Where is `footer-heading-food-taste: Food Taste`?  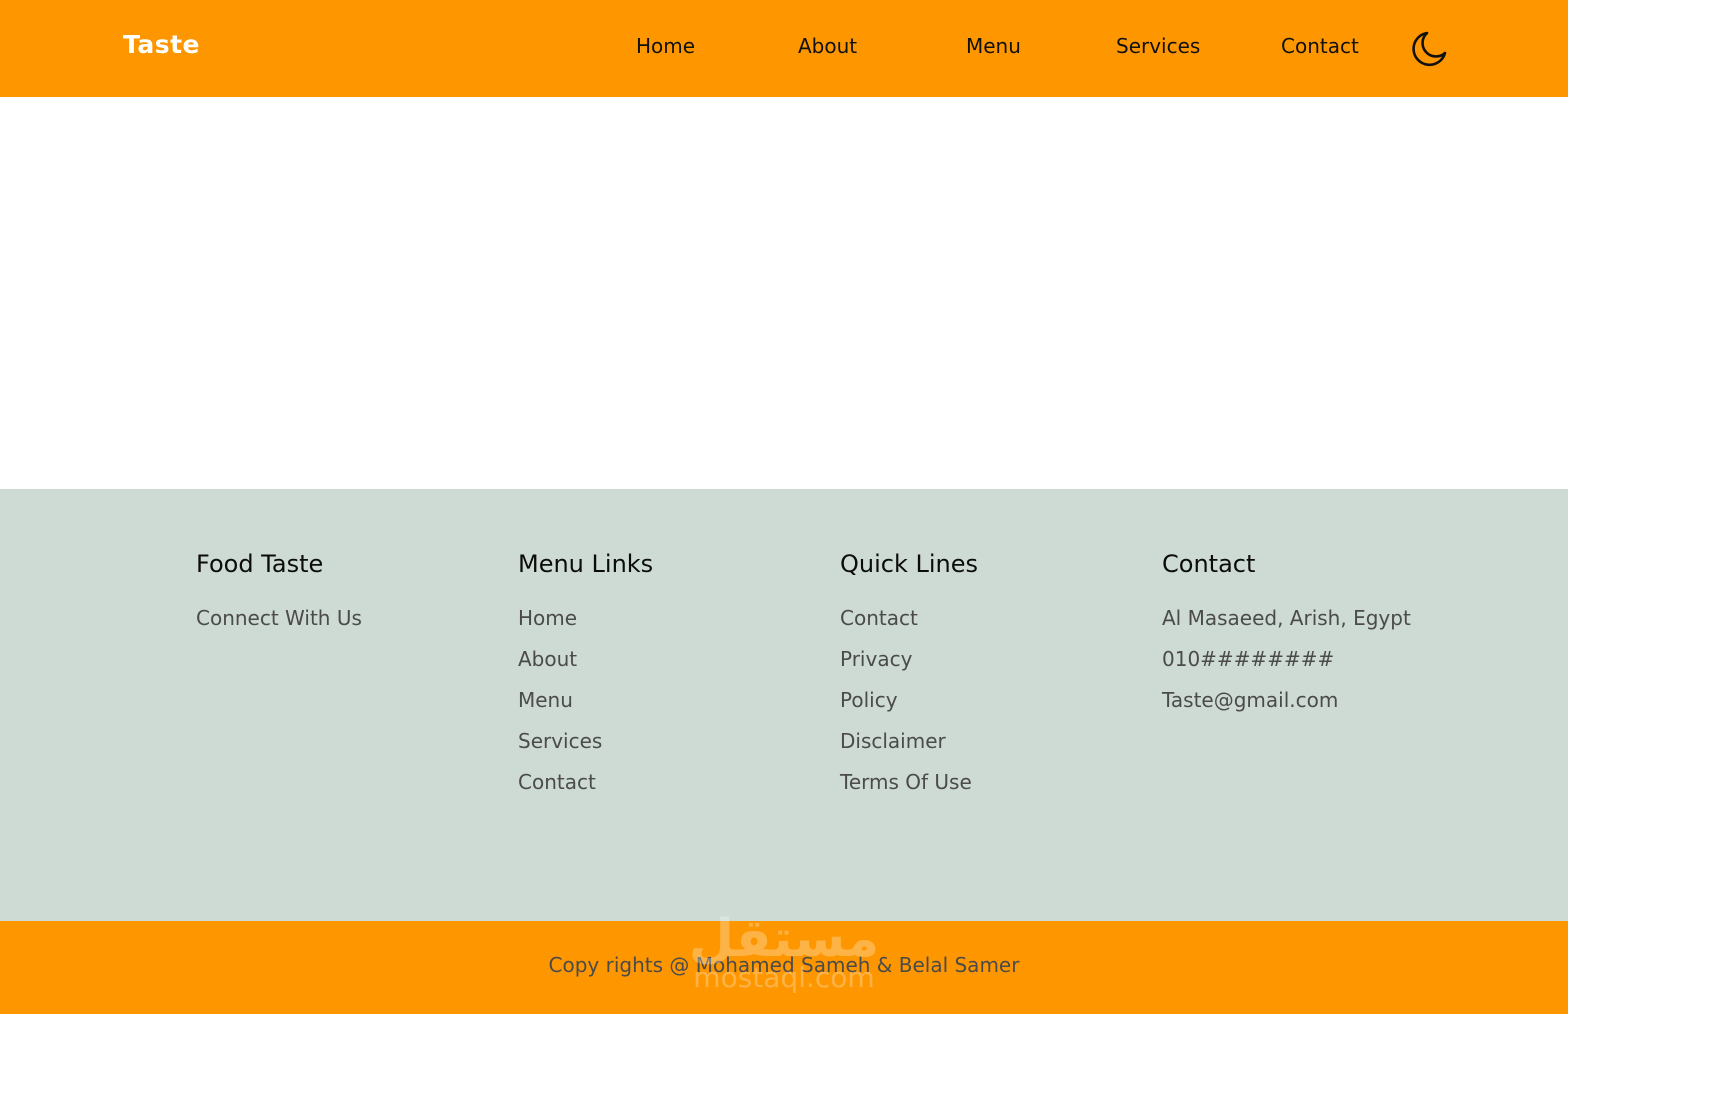
footer-heading-food-taste: Food Taste is located at coordinates (260, 564).